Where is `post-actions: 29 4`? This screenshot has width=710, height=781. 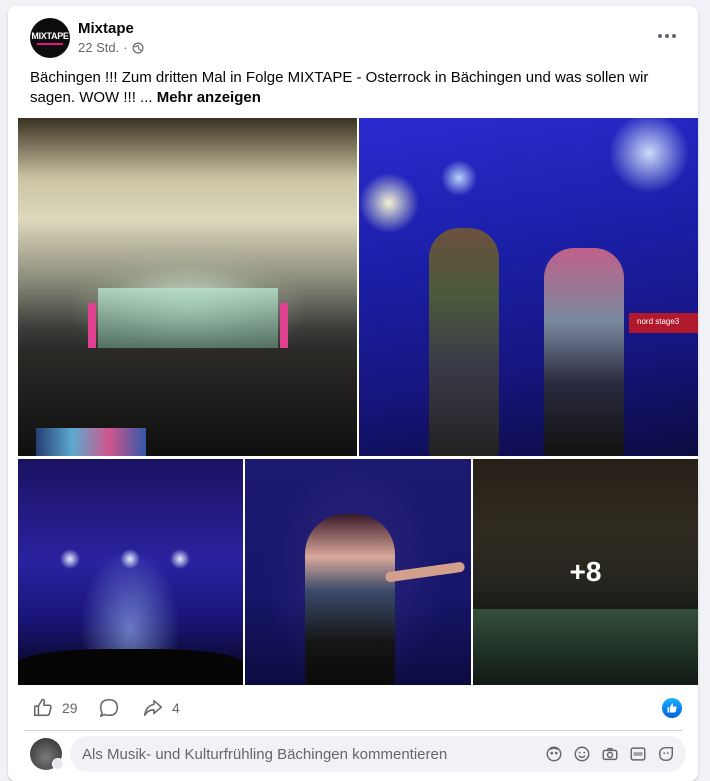
post-actions: 29 4 is located at coordinates (353, 708).